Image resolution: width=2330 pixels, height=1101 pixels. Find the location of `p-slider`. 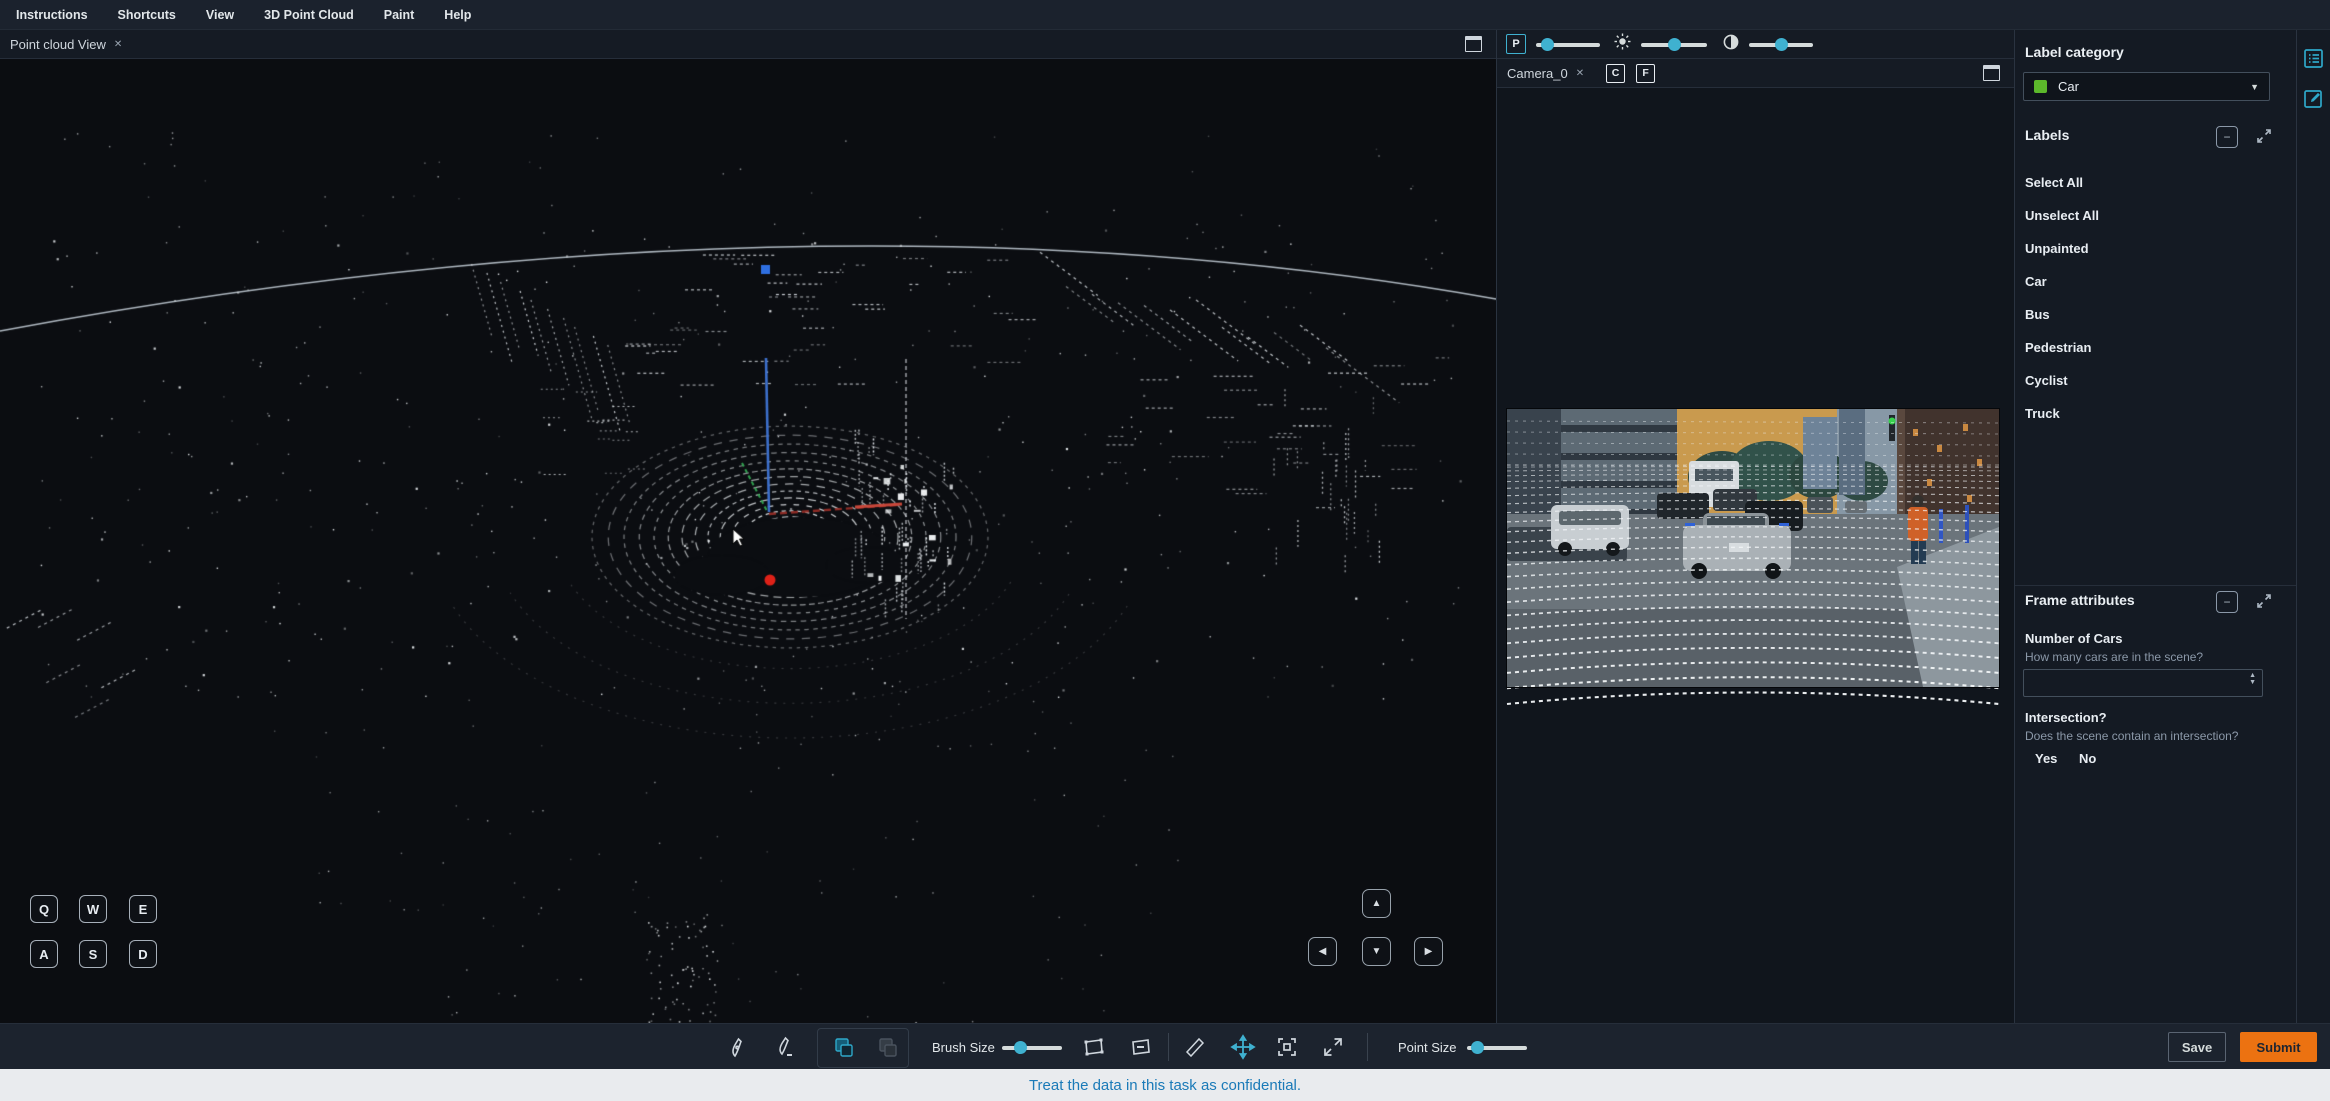

p-slider is located at coordinates (1568, 44).